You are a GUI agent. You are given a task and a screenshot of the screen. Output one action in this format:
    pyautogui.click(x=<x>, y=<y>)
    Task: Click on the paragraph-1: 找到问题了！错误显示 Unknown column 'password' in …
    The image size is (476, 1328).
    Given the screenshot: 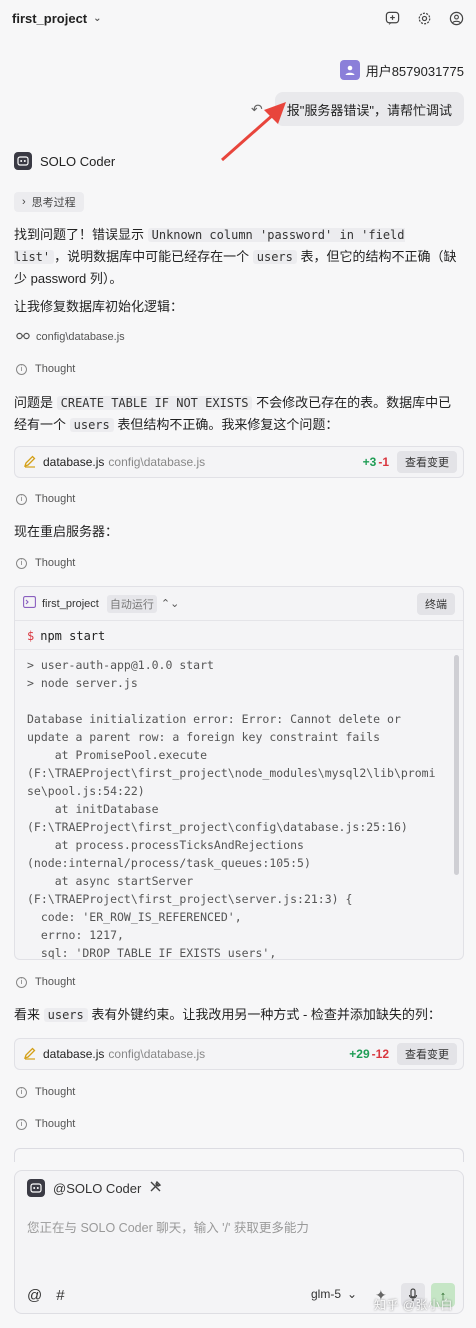 What is the action you would take?
    pyautogui.click(x=239, y=257)
    